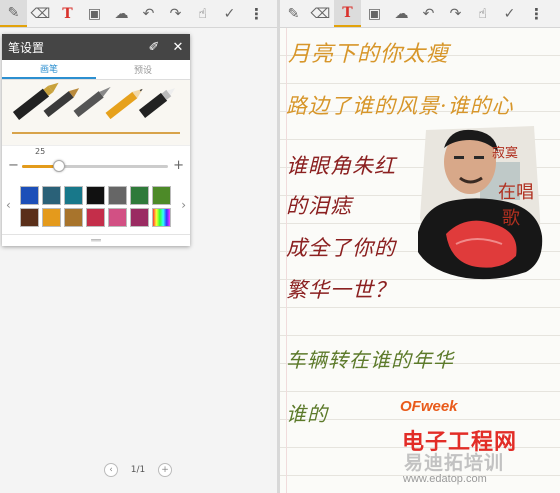 The width and height of the screenshot is (560, 493). What do you see at coordinates (178, 47) in the screenshot?
I see `close-icon: ✕` at bounding box center [178, 47].